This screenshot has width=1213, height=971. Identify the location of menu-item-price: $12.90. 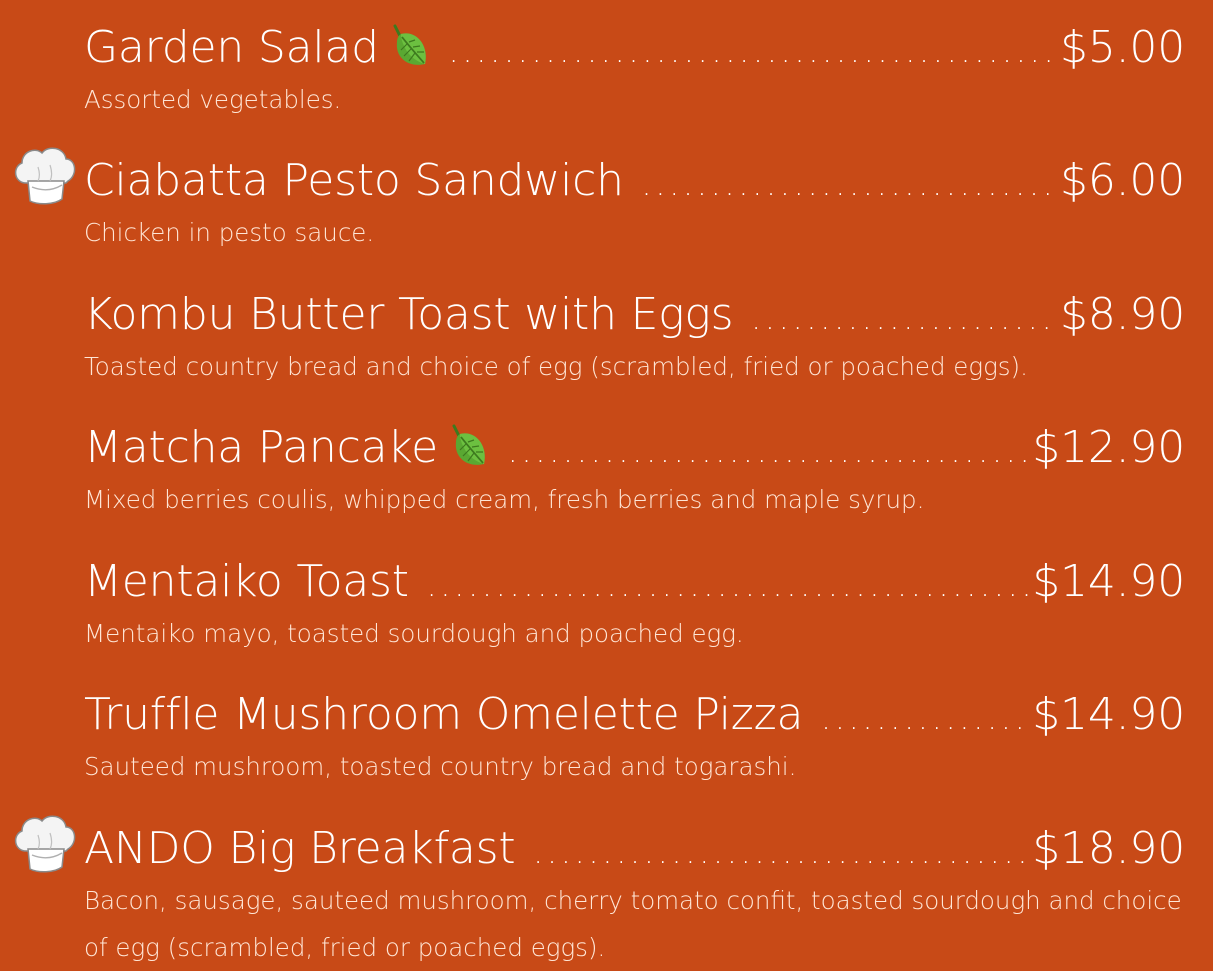
(1108, 447).